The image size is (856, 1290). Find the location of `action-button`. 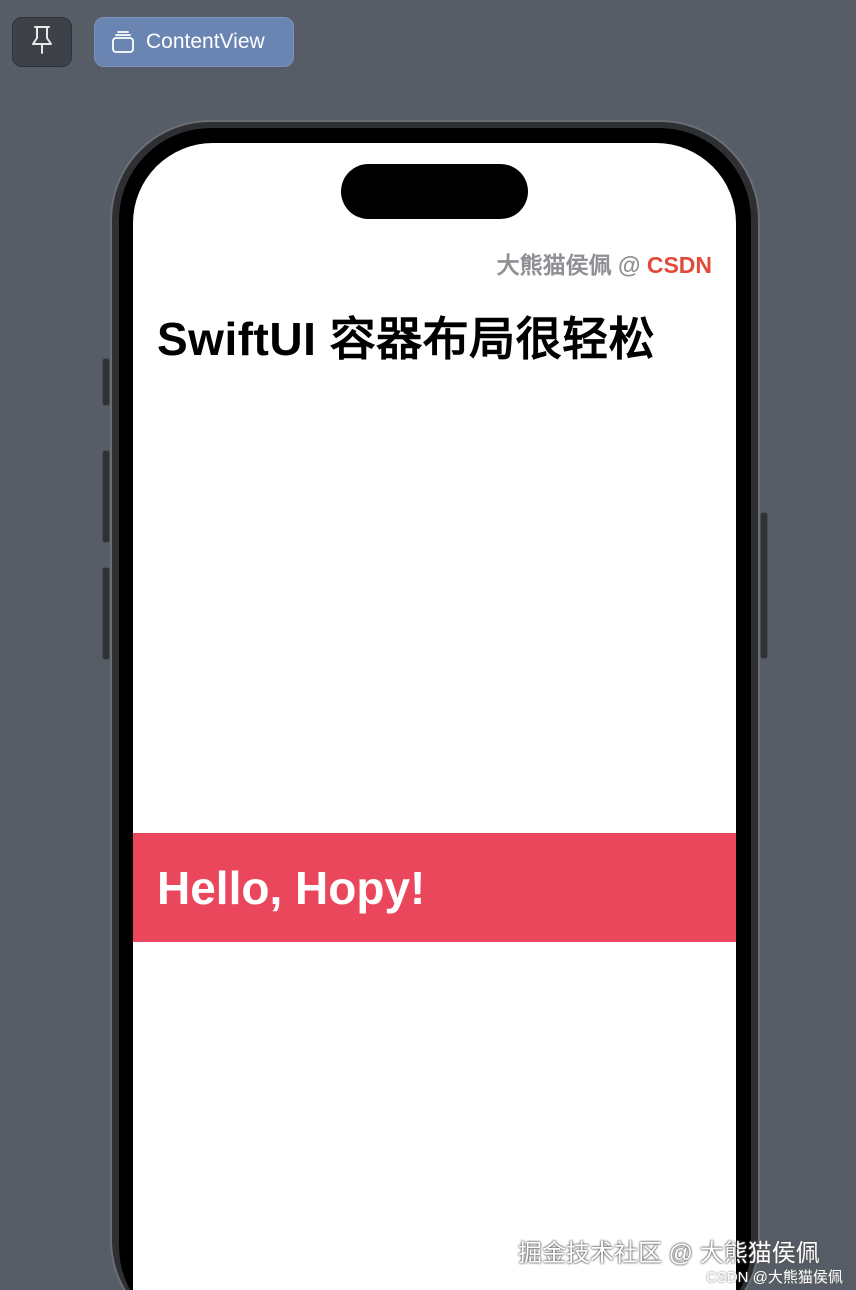

action-button is located at coordinates (106, 382).